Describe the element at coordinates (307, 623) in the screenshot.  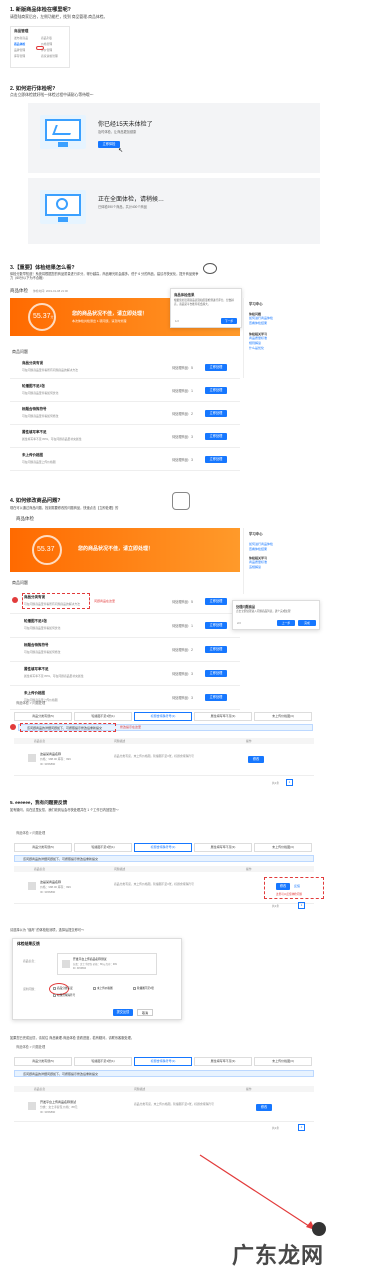
I see `s4-popup-done-button: 完成` at that location.